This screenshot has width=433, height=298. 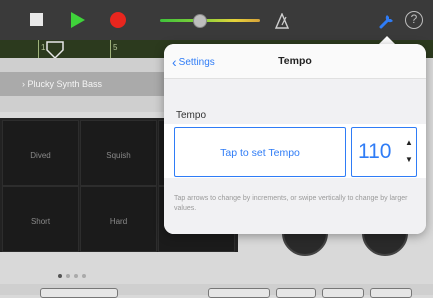 I want to click on page-indicator, so click(x=74, y=274).